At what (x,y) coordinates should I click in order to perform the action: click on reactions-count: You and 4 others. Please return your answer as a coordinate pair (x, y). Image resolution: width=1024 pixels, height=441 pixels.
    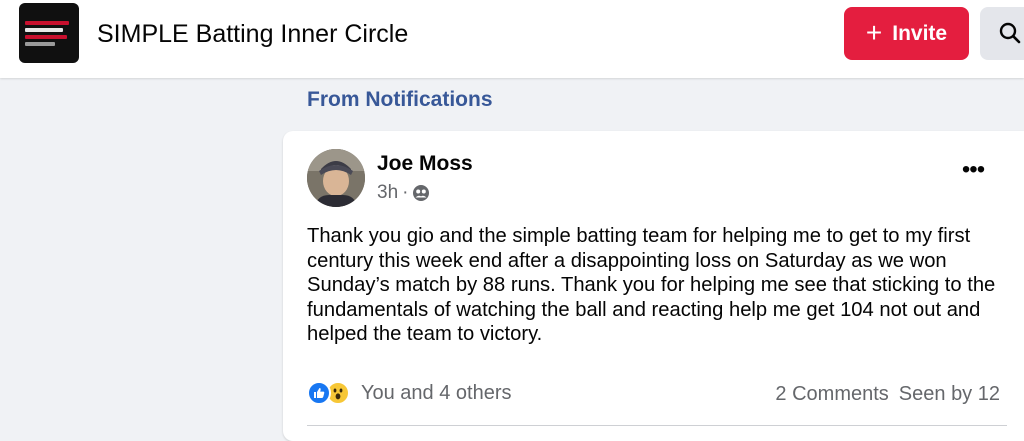
    Looking at the image, I should click on (436, 392).